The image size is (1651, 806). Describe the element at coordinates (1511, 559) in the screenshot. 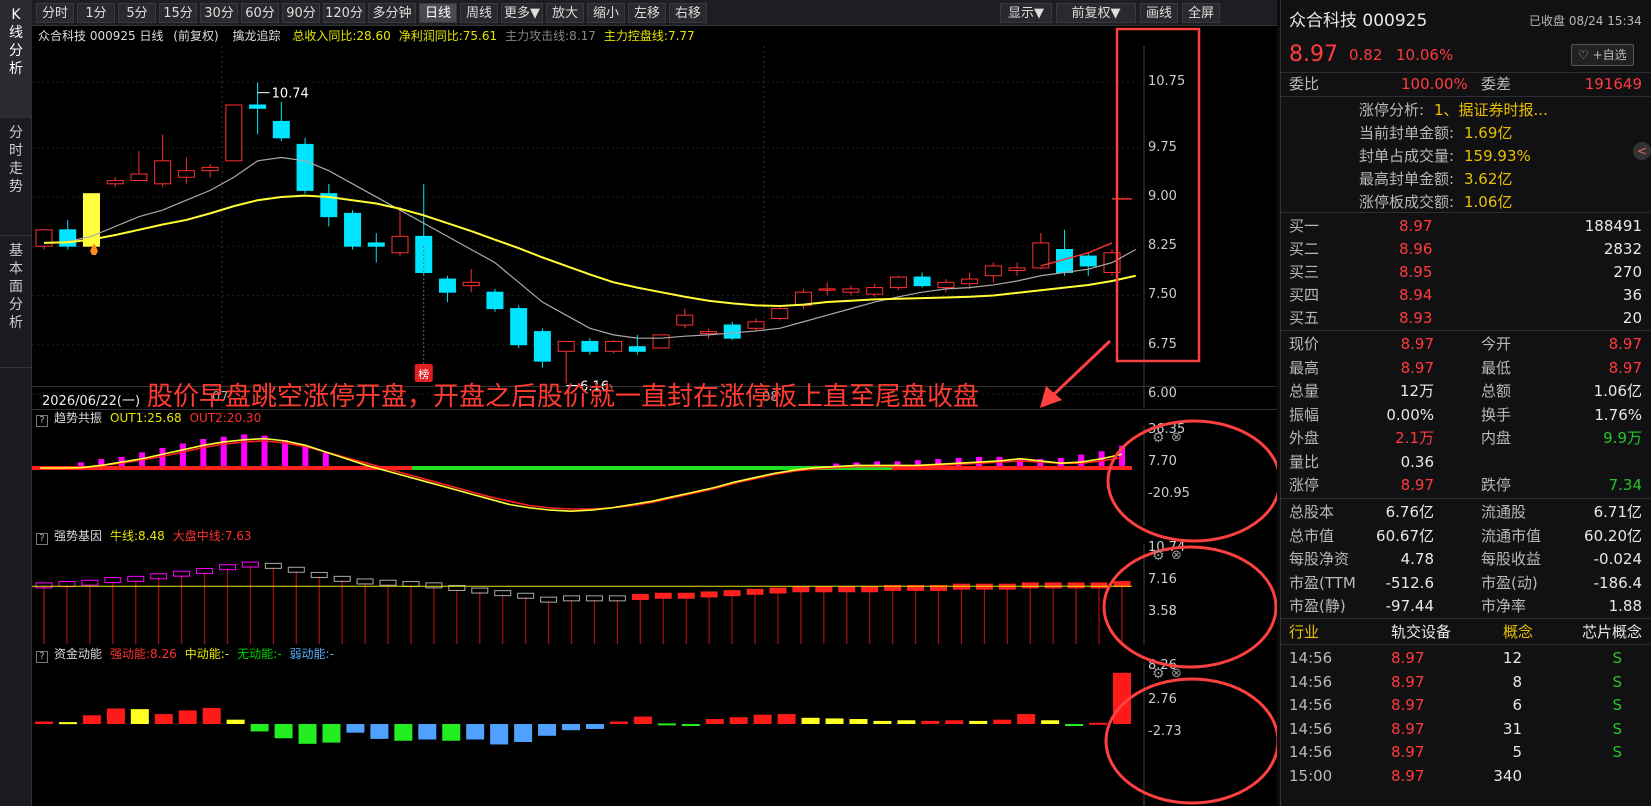

I see `fund-label-2: 每股收益` at that location.